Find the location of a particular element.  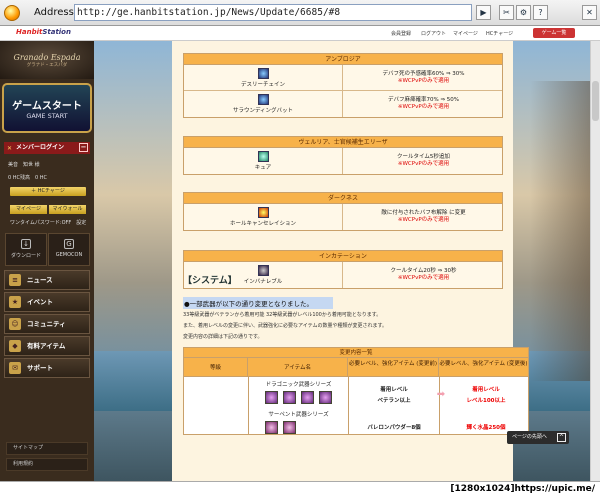

mywallet-button: マイウォール is located at coordinates (67, 209).